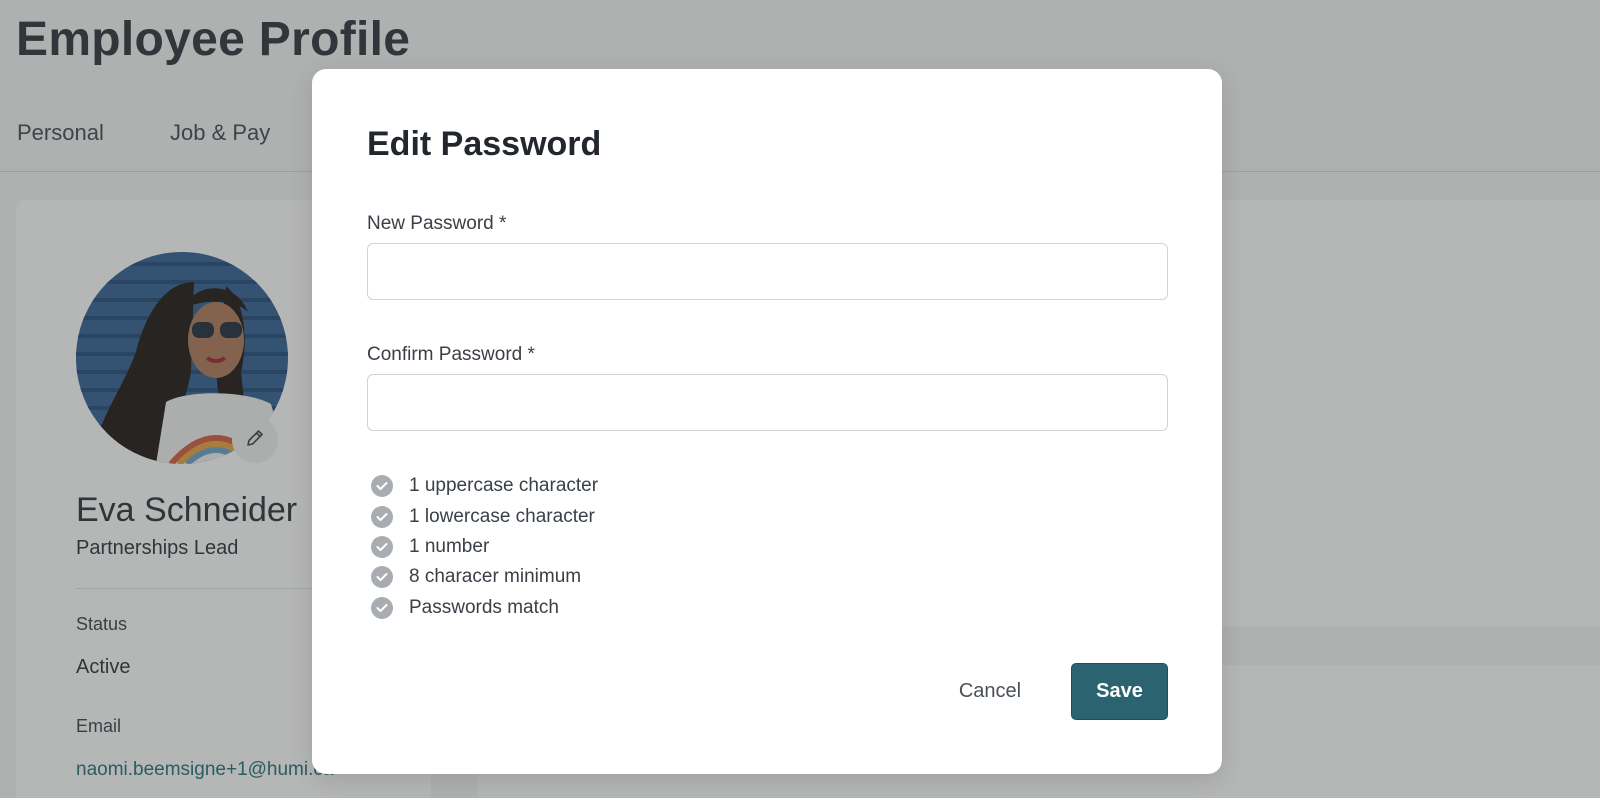 The height and width of the screenshot is (798, 1600). What do you see at coordinates (437, 223) in the screenshot?
I see `new-password-label: New Password *` at bounding box center [437, 223].